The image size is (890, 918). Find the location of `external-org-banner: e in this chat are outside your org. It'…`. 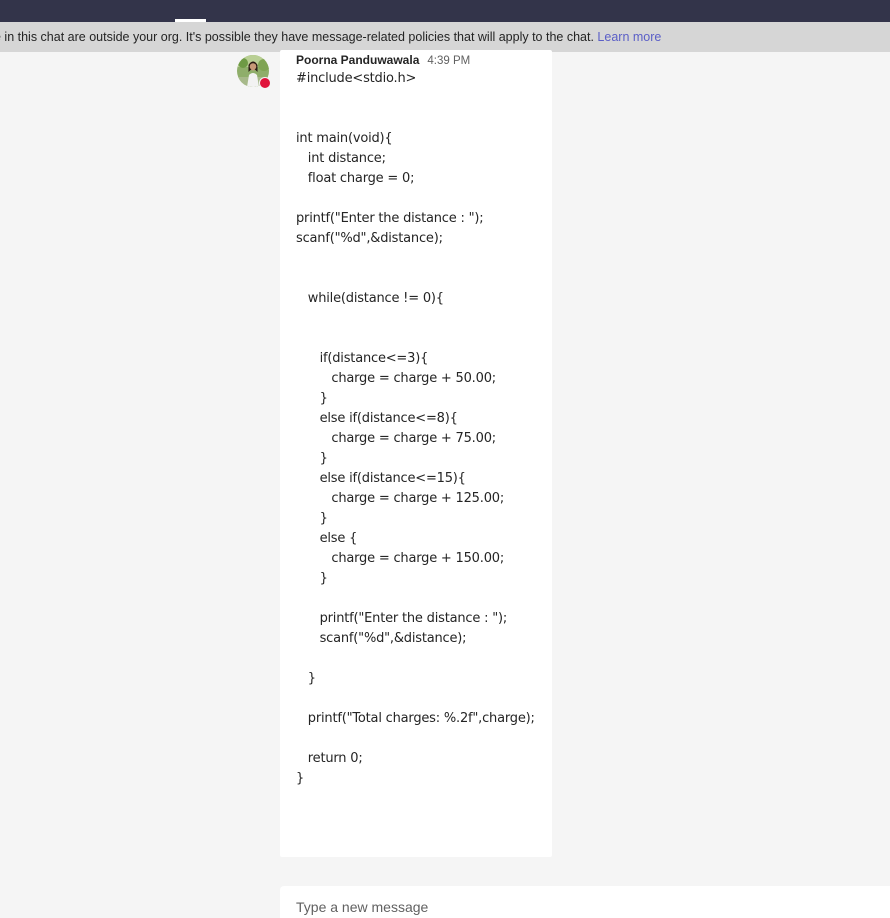

external-org-banner: e in this chat are outside your org. It'… is located at coordinates (445, 37).